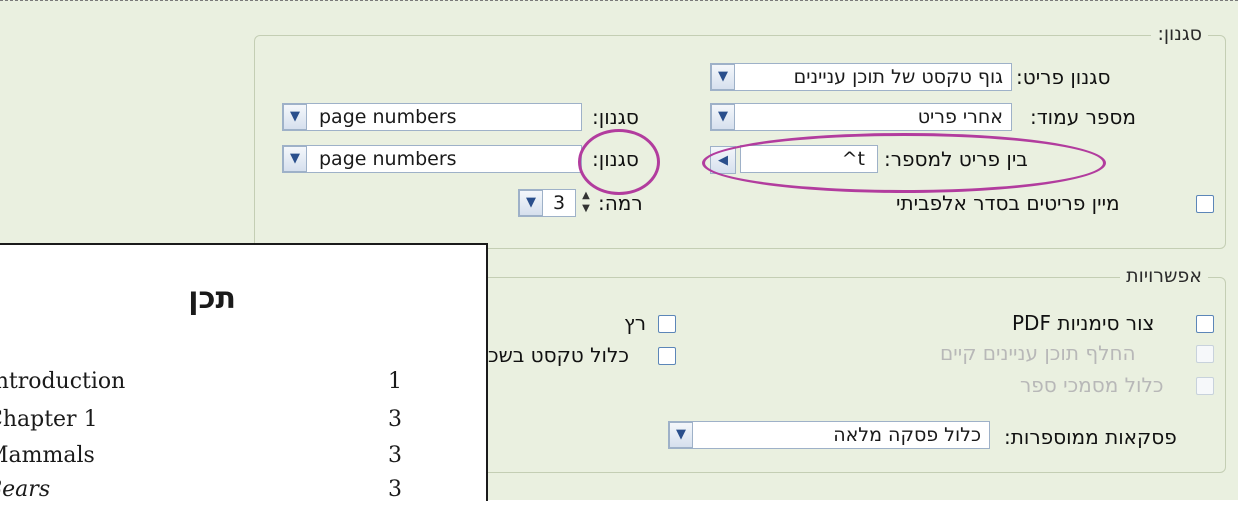  What do you see at coordinates (210, 459) in the screenshot?
I see `toc-entry: Mammals 3` at bounding box center [210, 459].